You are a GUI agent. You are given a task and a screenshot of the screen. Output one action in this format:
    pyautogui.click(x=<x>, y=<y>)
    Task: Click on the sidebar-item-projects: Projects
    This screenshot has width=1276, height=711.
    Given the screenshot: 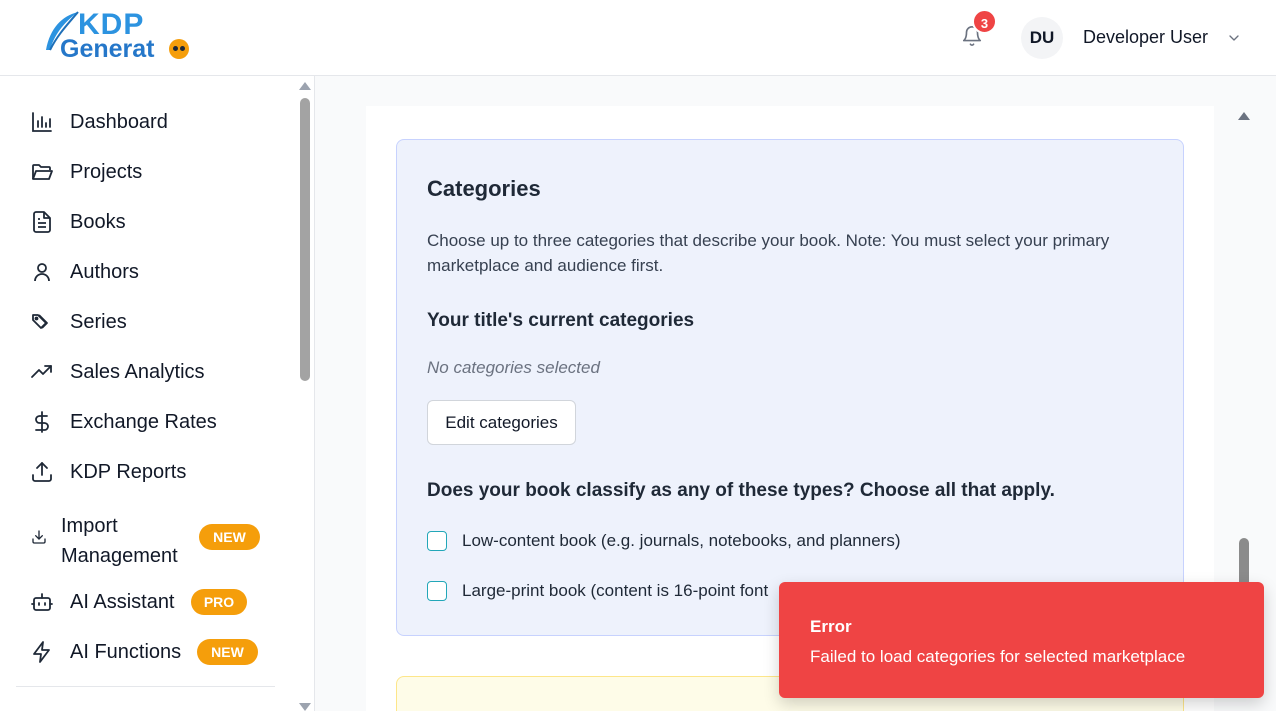 What is the action you would take?
    pyautogui.click(x=150, y=172)
    